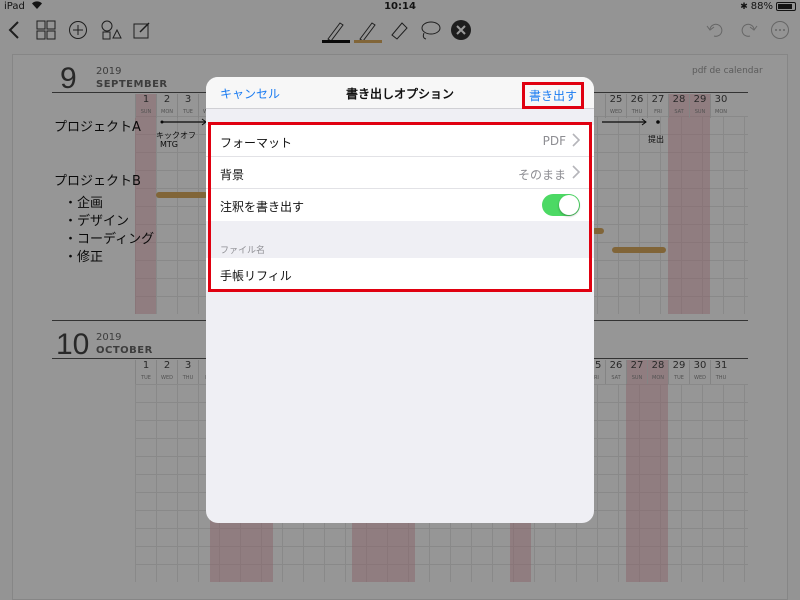  Describe the element at coordinates (256, 275) in the screenshot. I see `filename-input: 手帳リフィル` at that location.